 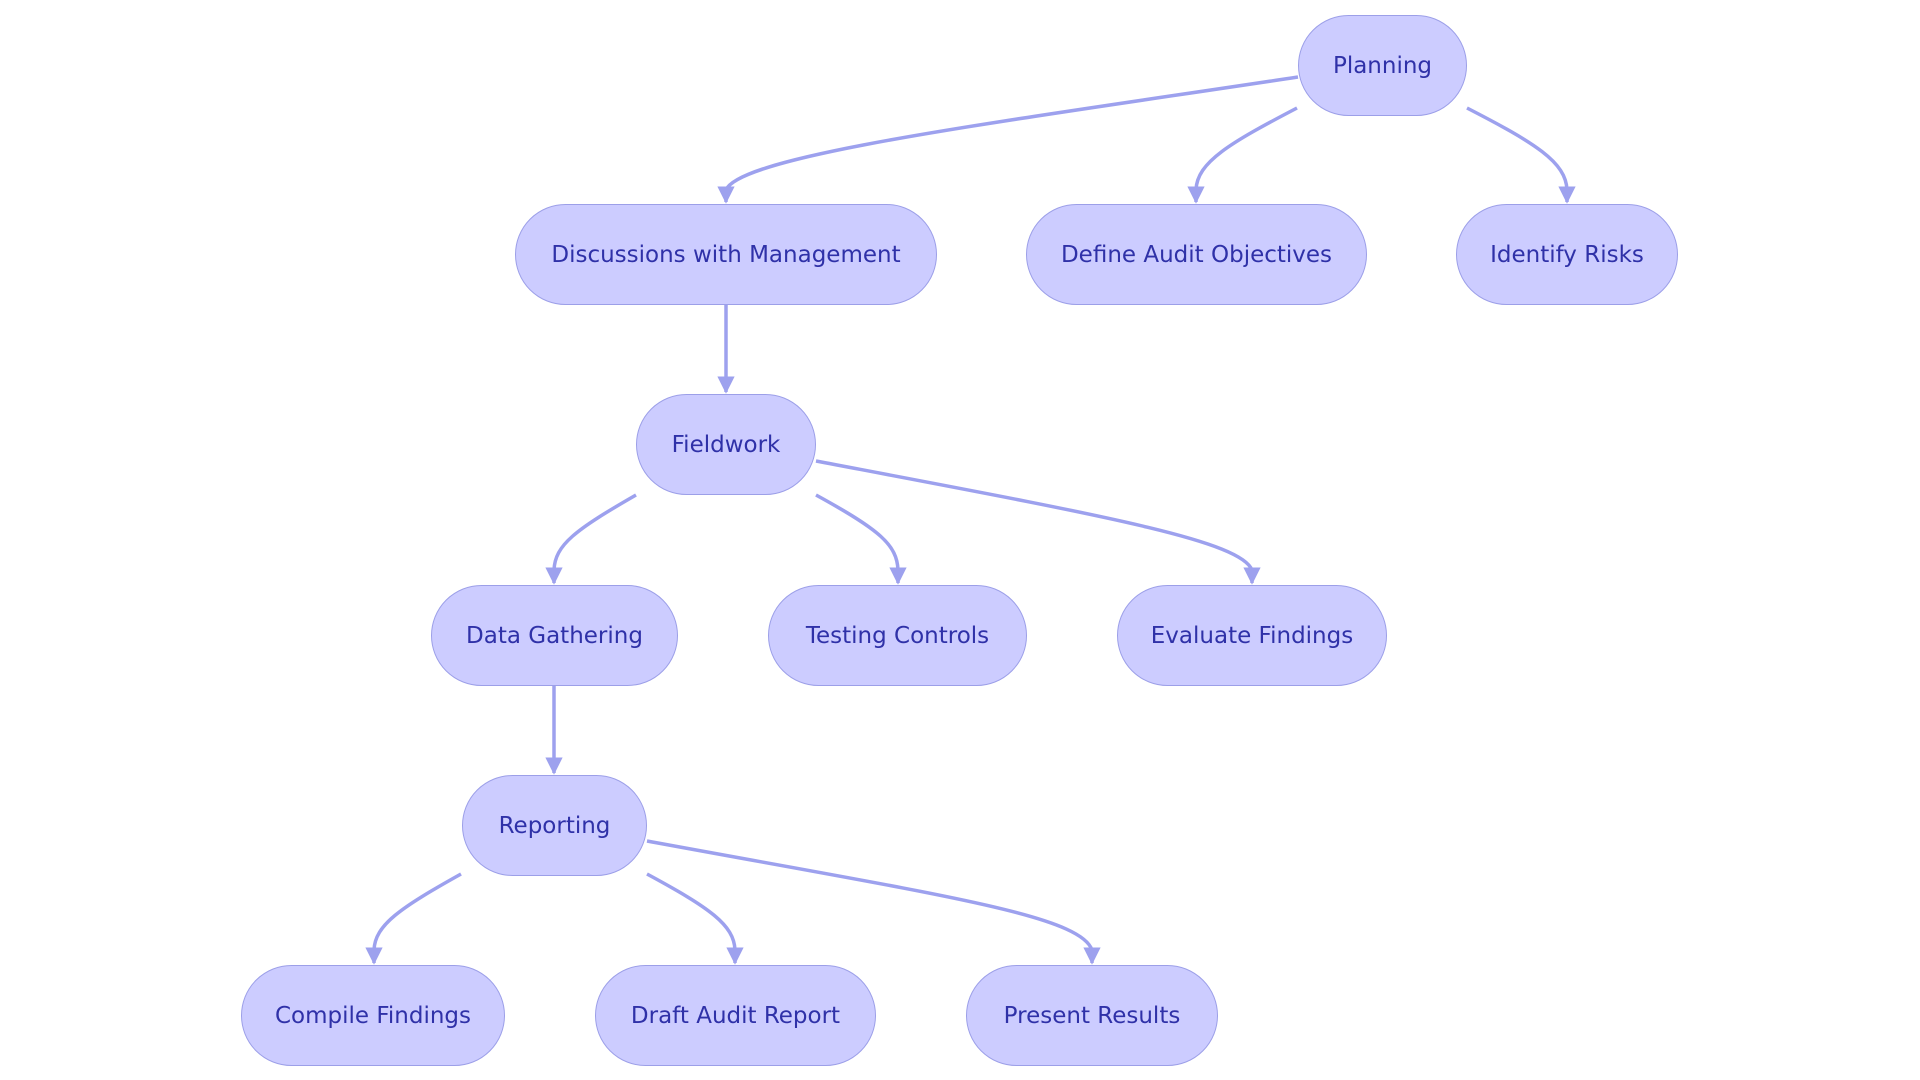 I want to click on edge-fieldwork-evaluate, so click(x=1038, y=522).